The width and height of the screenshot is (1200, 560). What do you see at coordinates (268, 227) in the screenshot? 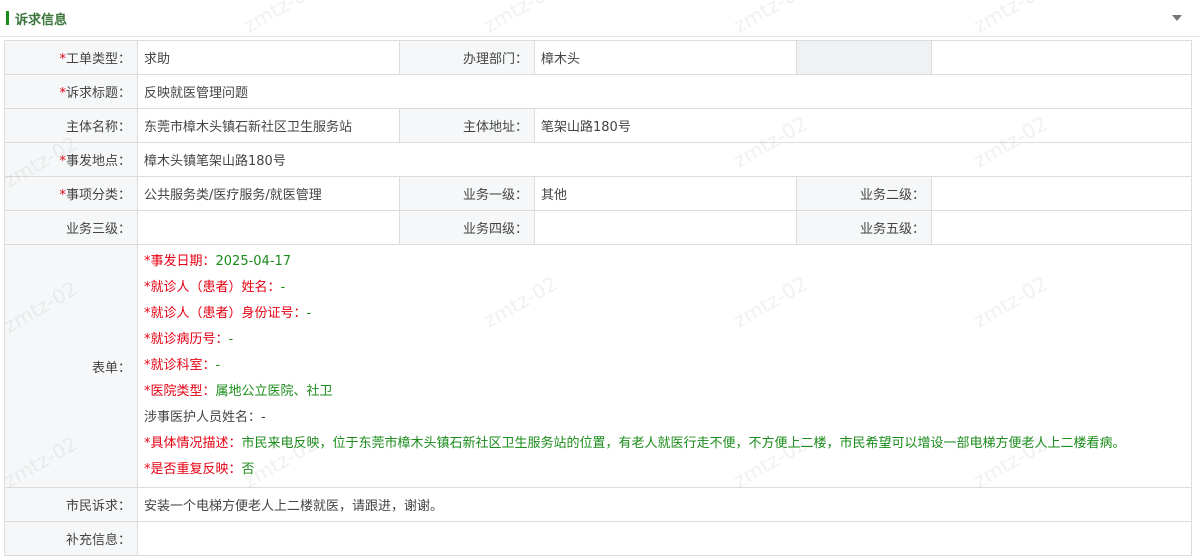
I see `biz-level3-value` at bounding box center [268, 227].